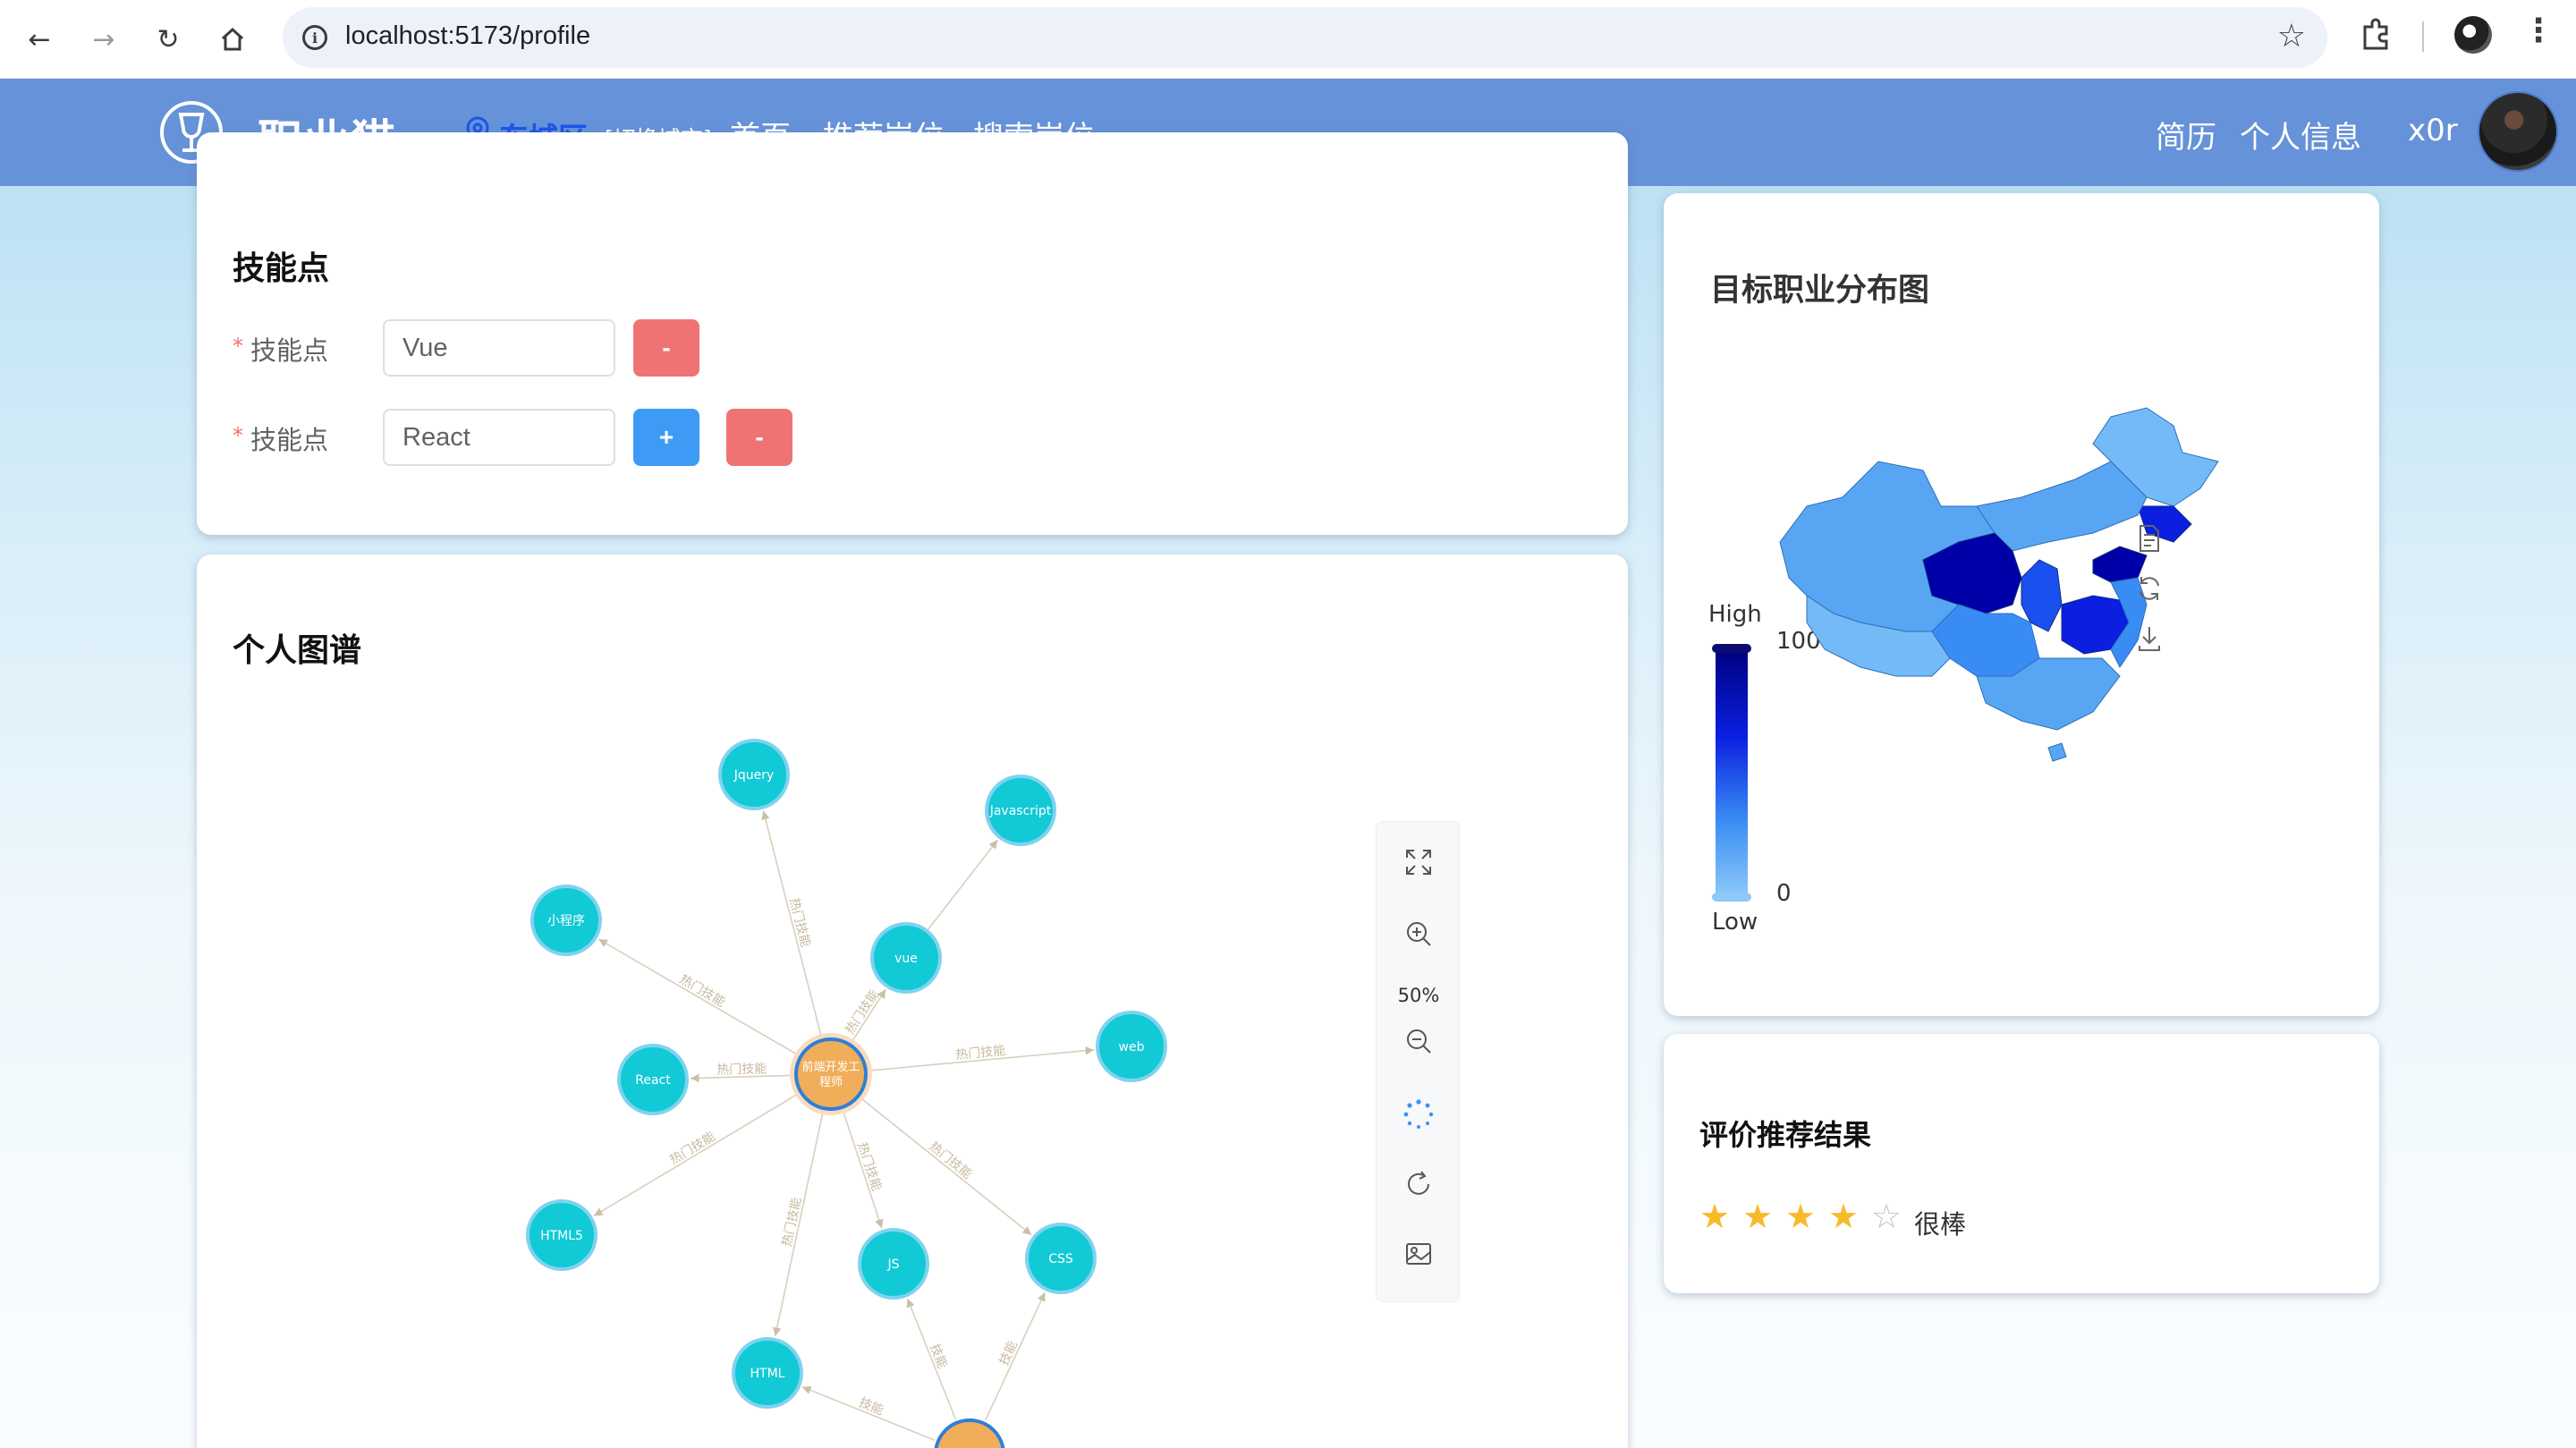 This screenshot has height=1448, width=2576. Describe the element at coordinates (2433, 130) in the screenshot. I see `username: x0r` at that location.